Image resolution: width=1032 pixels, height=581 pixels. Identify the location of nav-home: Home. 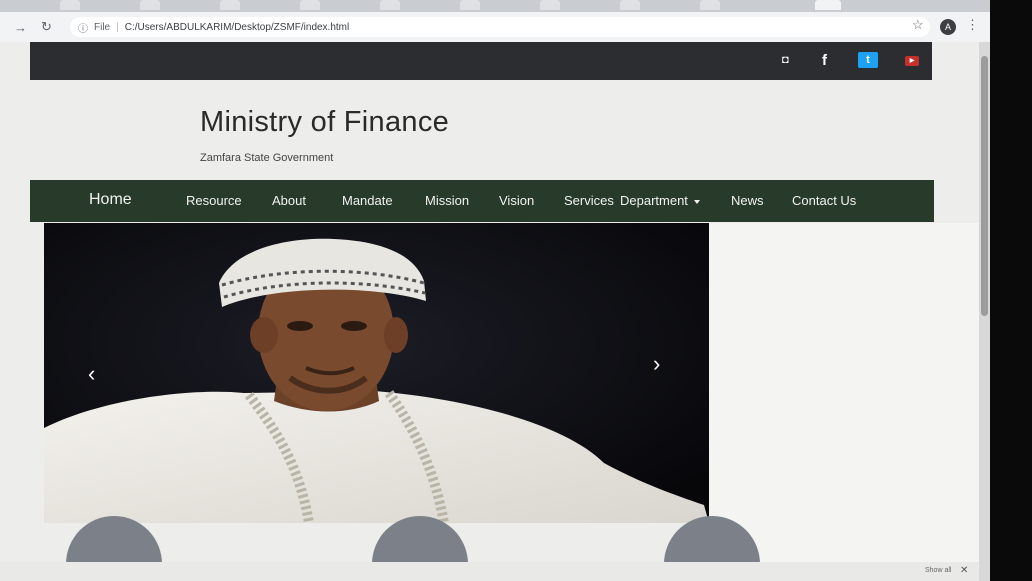
(110, 200).